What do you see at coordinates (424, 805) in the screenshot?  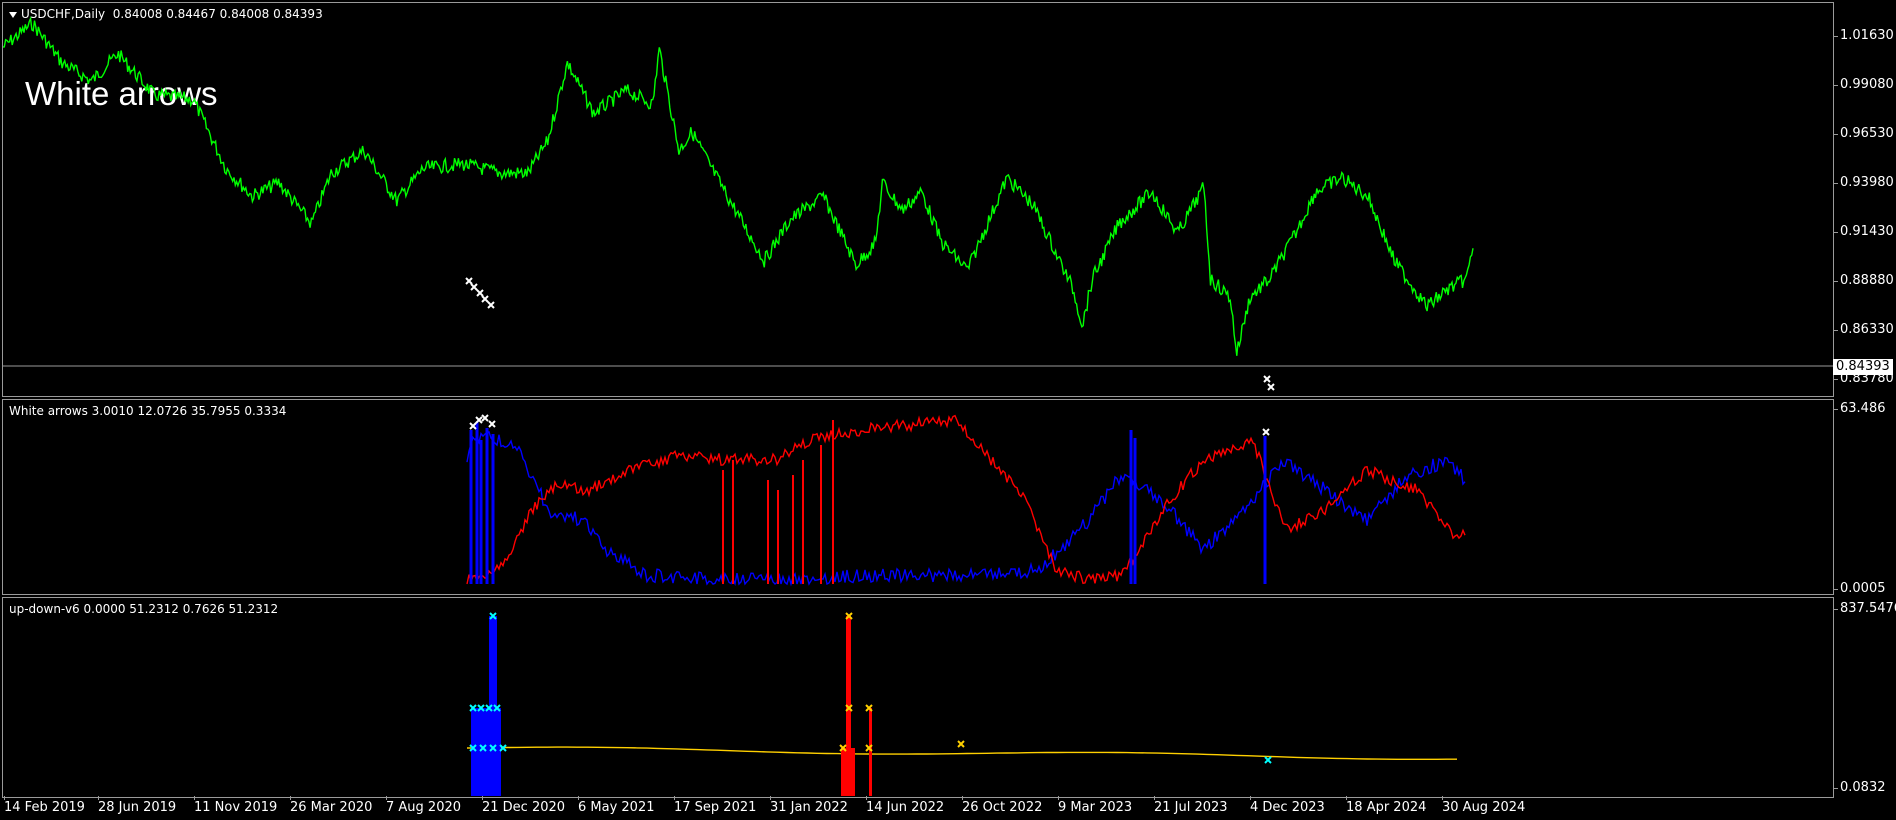 I see `date-tick: 7 Aug 2020` at bounding box center [424, 805].